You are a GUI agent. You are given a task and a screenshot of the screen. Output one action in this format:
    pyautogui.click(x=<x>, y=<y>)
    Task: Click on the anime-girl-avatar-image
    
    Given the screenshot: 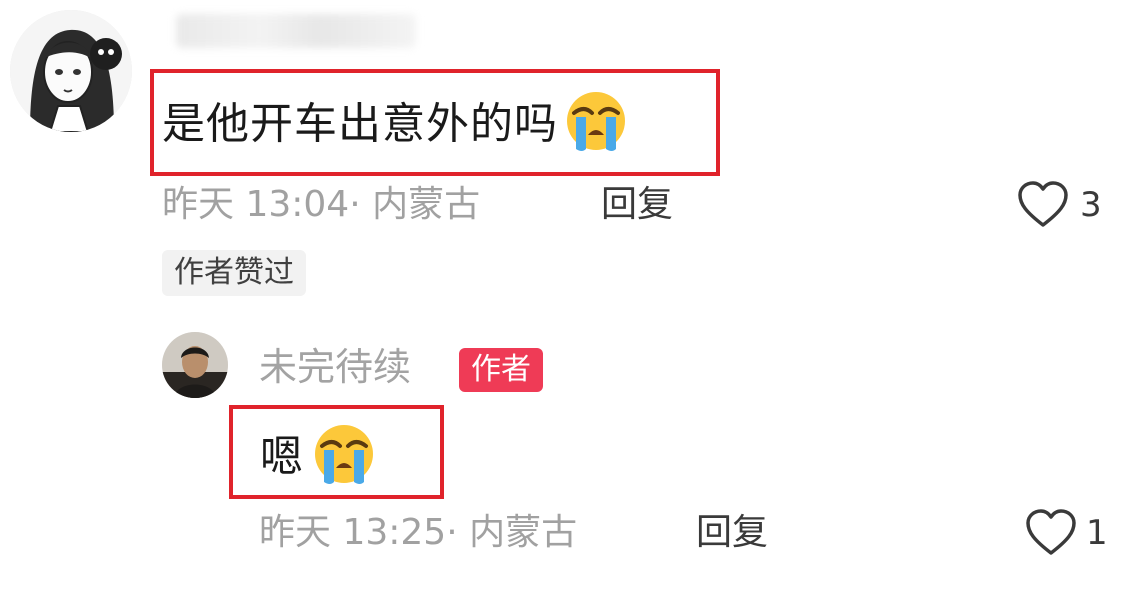 What is the action you would take?
    pyautogui.click(x=71, y=71)
    